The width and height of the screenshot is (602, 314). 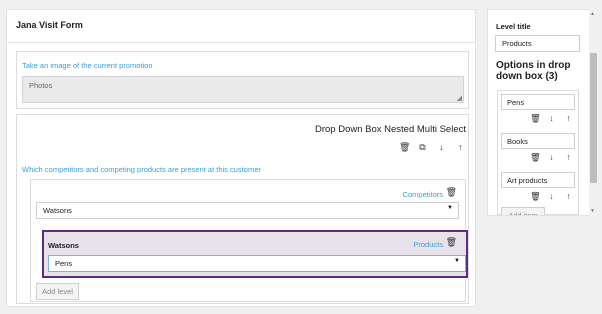 I want to click on competitors-select-value: Watsons, so click(x=57, y=210).